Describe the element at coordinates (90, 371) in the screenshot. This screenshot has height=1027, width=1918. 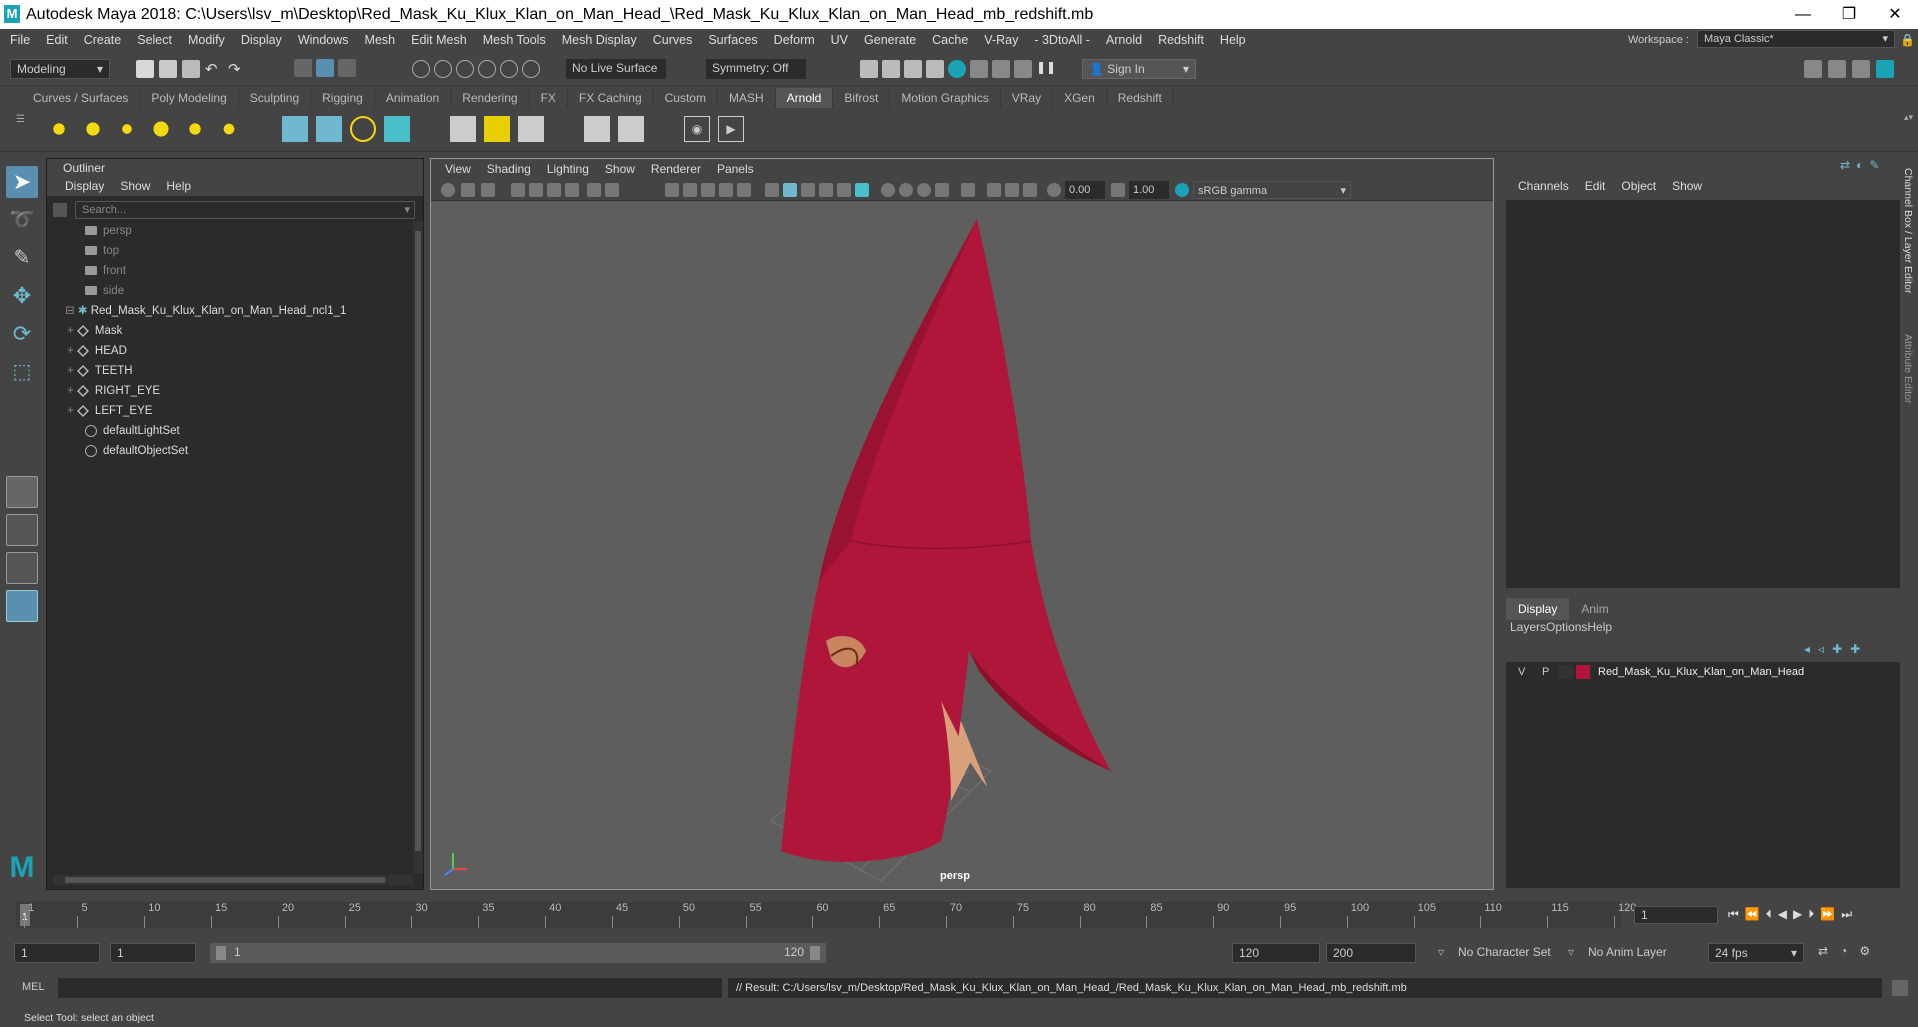
I see `outliner-mesh-teeth: + TEETH` at that location.